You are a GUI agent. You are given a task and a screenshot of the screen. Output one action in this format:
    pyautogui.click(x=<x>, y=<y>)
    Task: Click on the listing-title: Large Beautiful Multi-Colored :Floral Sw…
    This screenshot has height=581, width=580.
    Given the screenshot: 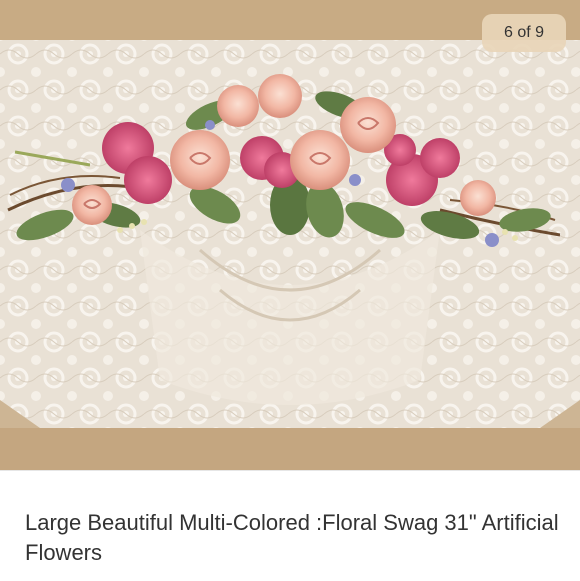 What is the action you would take?
    pyautogui.click(x=292, y=537)
    